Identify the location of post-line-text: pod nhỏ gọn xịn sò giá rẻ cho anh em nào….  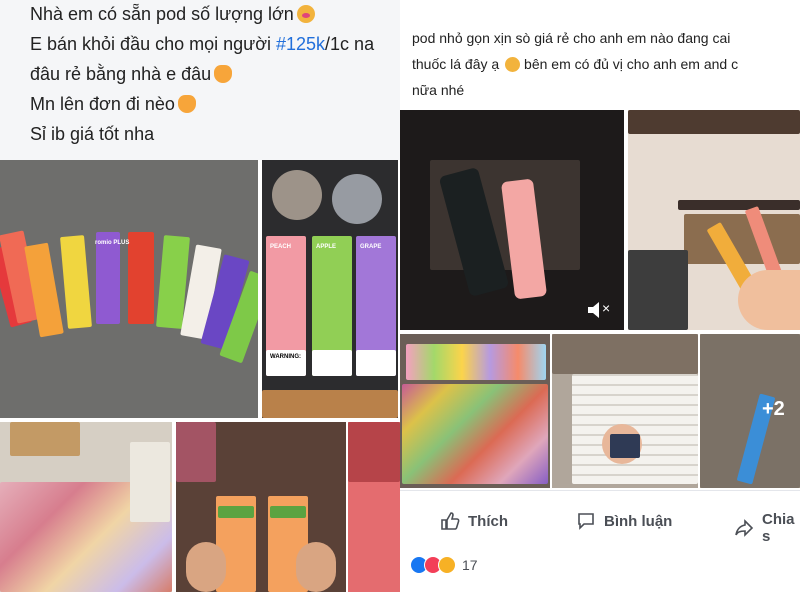
(571, 38).